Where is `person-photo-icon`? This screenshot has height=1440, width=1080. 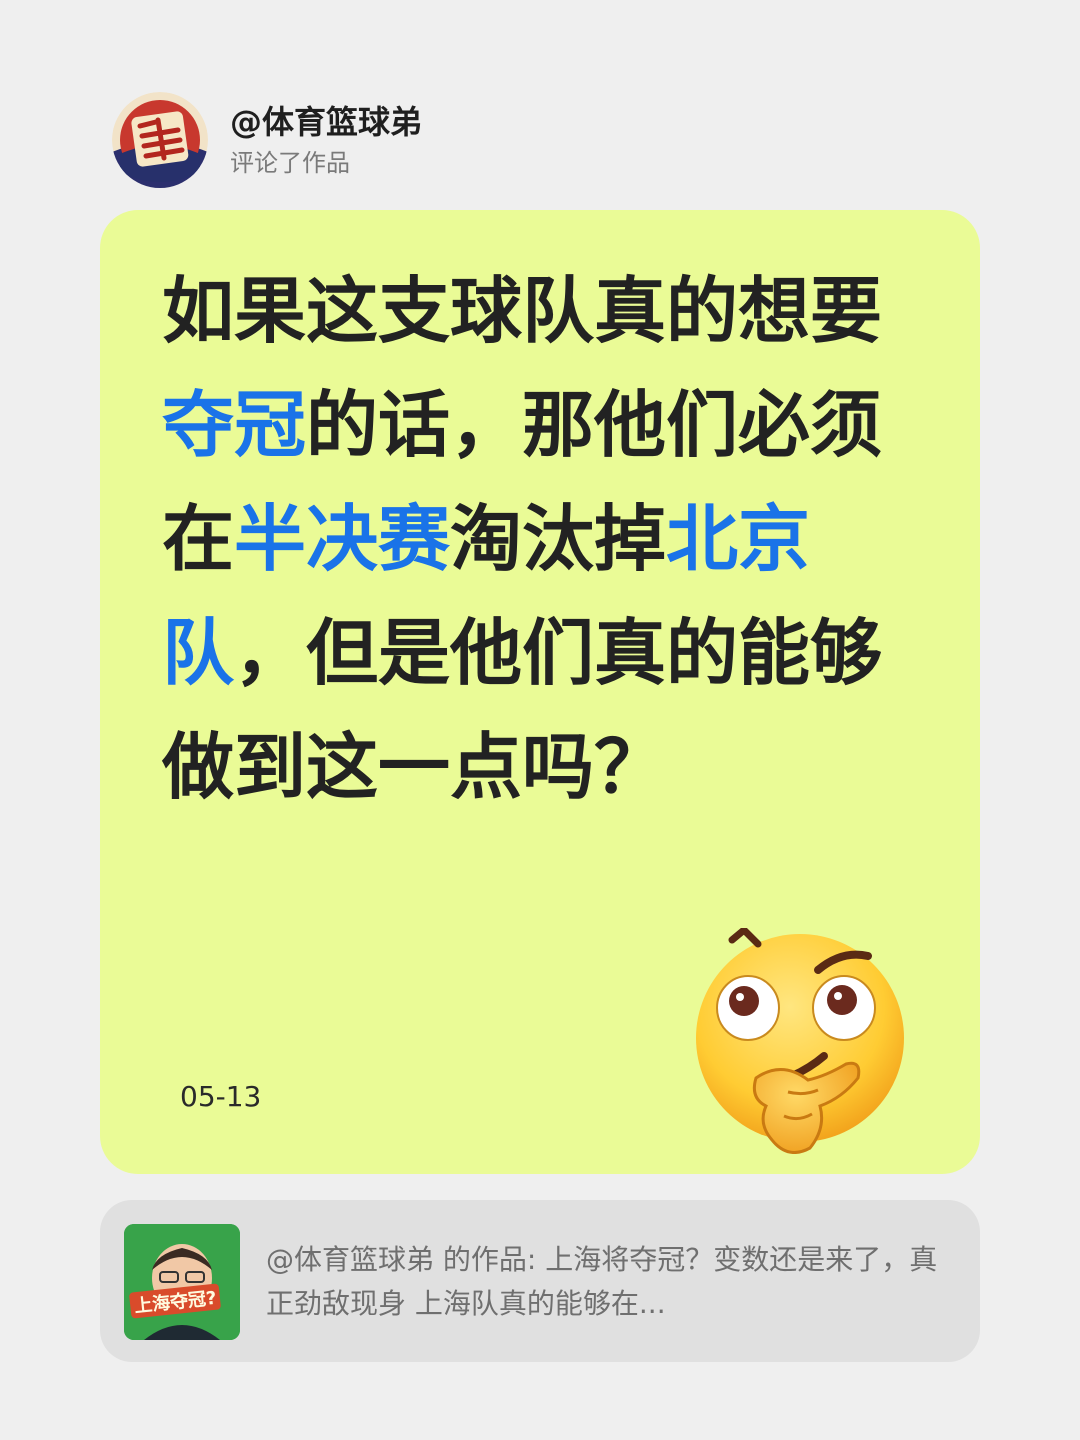 person-photo-icon is located at coordinates (182, 1282).